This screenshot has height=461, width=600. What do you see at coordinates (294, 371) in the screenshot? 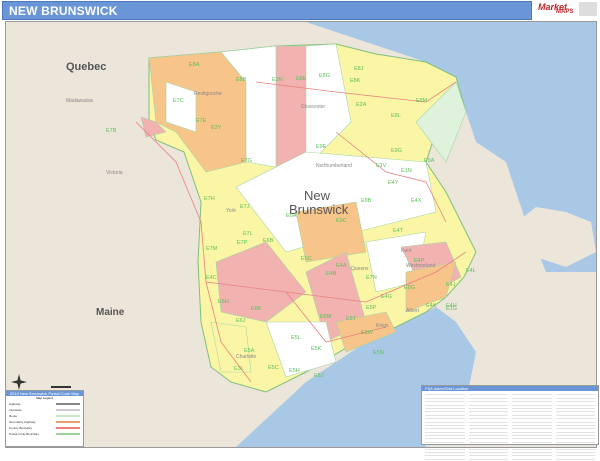
I see `fsa-label: E5H` at bounding box center [294, 371].